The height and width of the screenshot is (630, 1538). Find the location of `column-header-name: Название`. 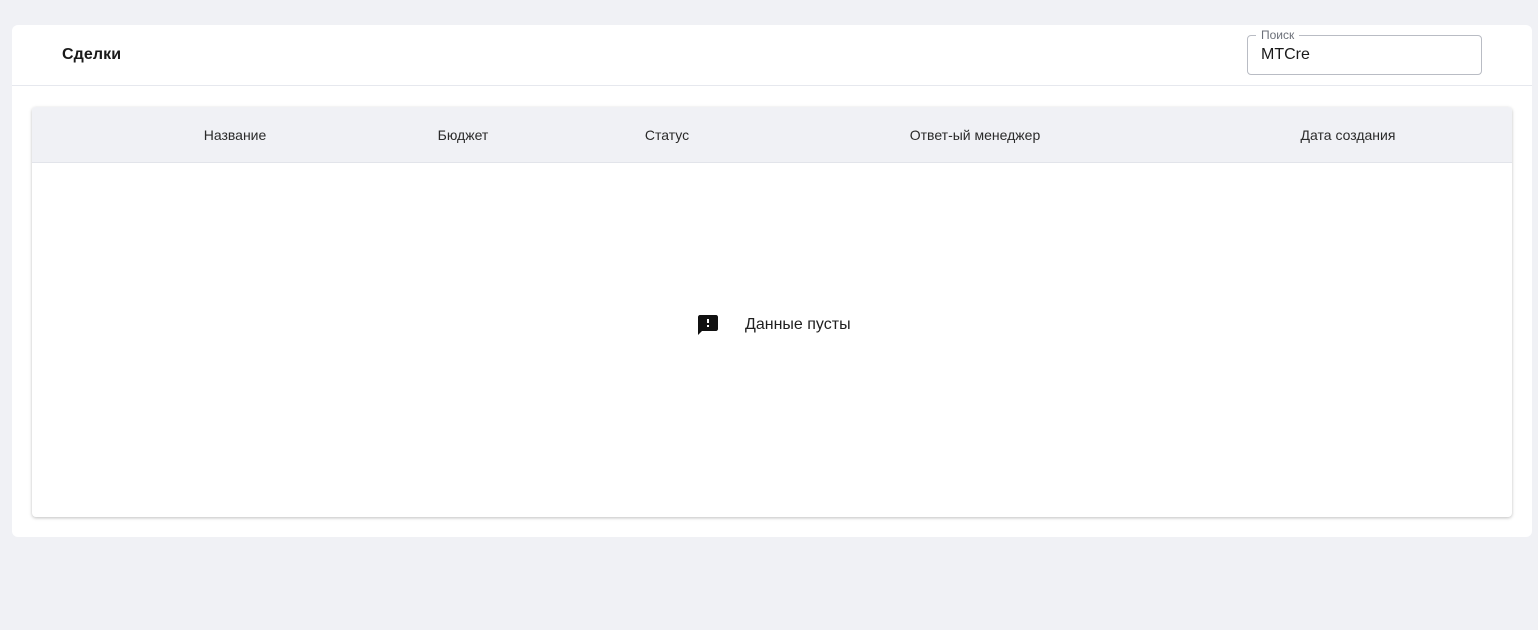

column-header-name: Название is located at coordinates (235, 135).